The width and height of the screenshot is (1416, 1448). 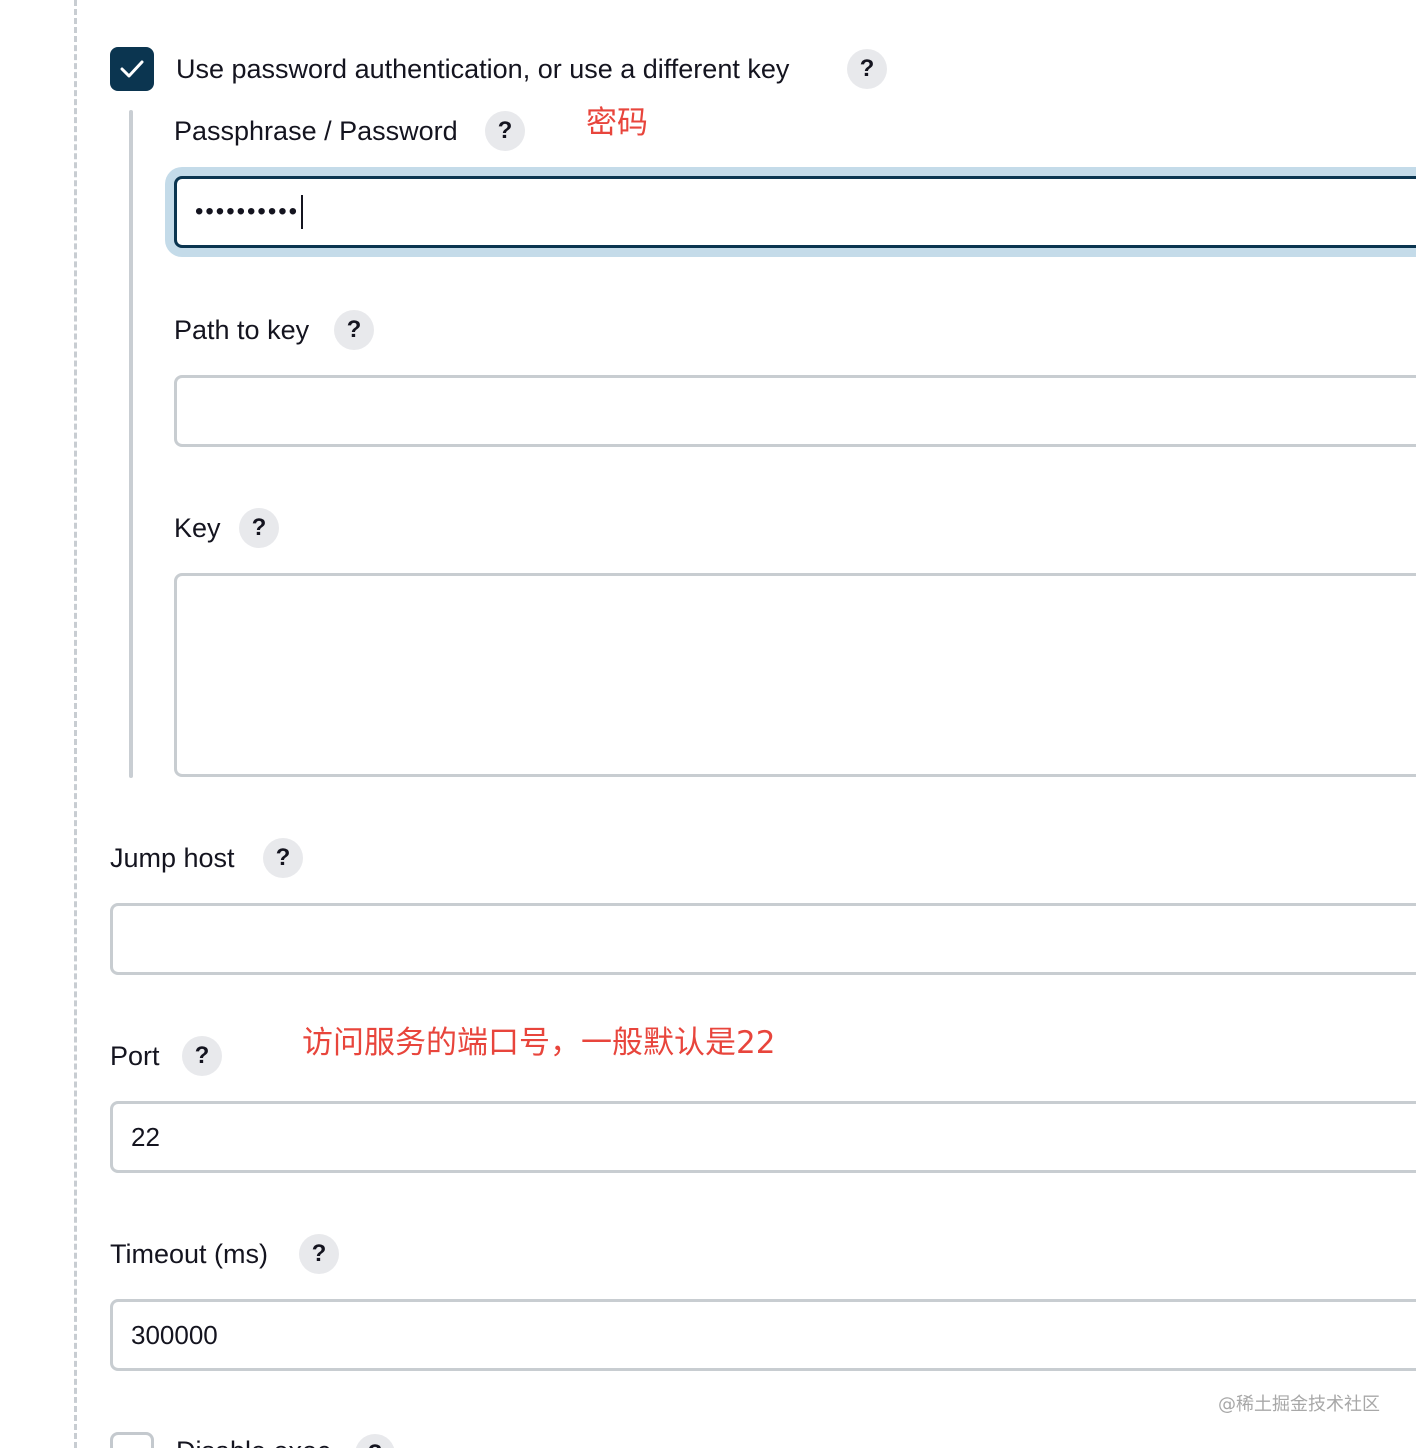 I want to click on checkmark-icon, so click(x=132, y=69).